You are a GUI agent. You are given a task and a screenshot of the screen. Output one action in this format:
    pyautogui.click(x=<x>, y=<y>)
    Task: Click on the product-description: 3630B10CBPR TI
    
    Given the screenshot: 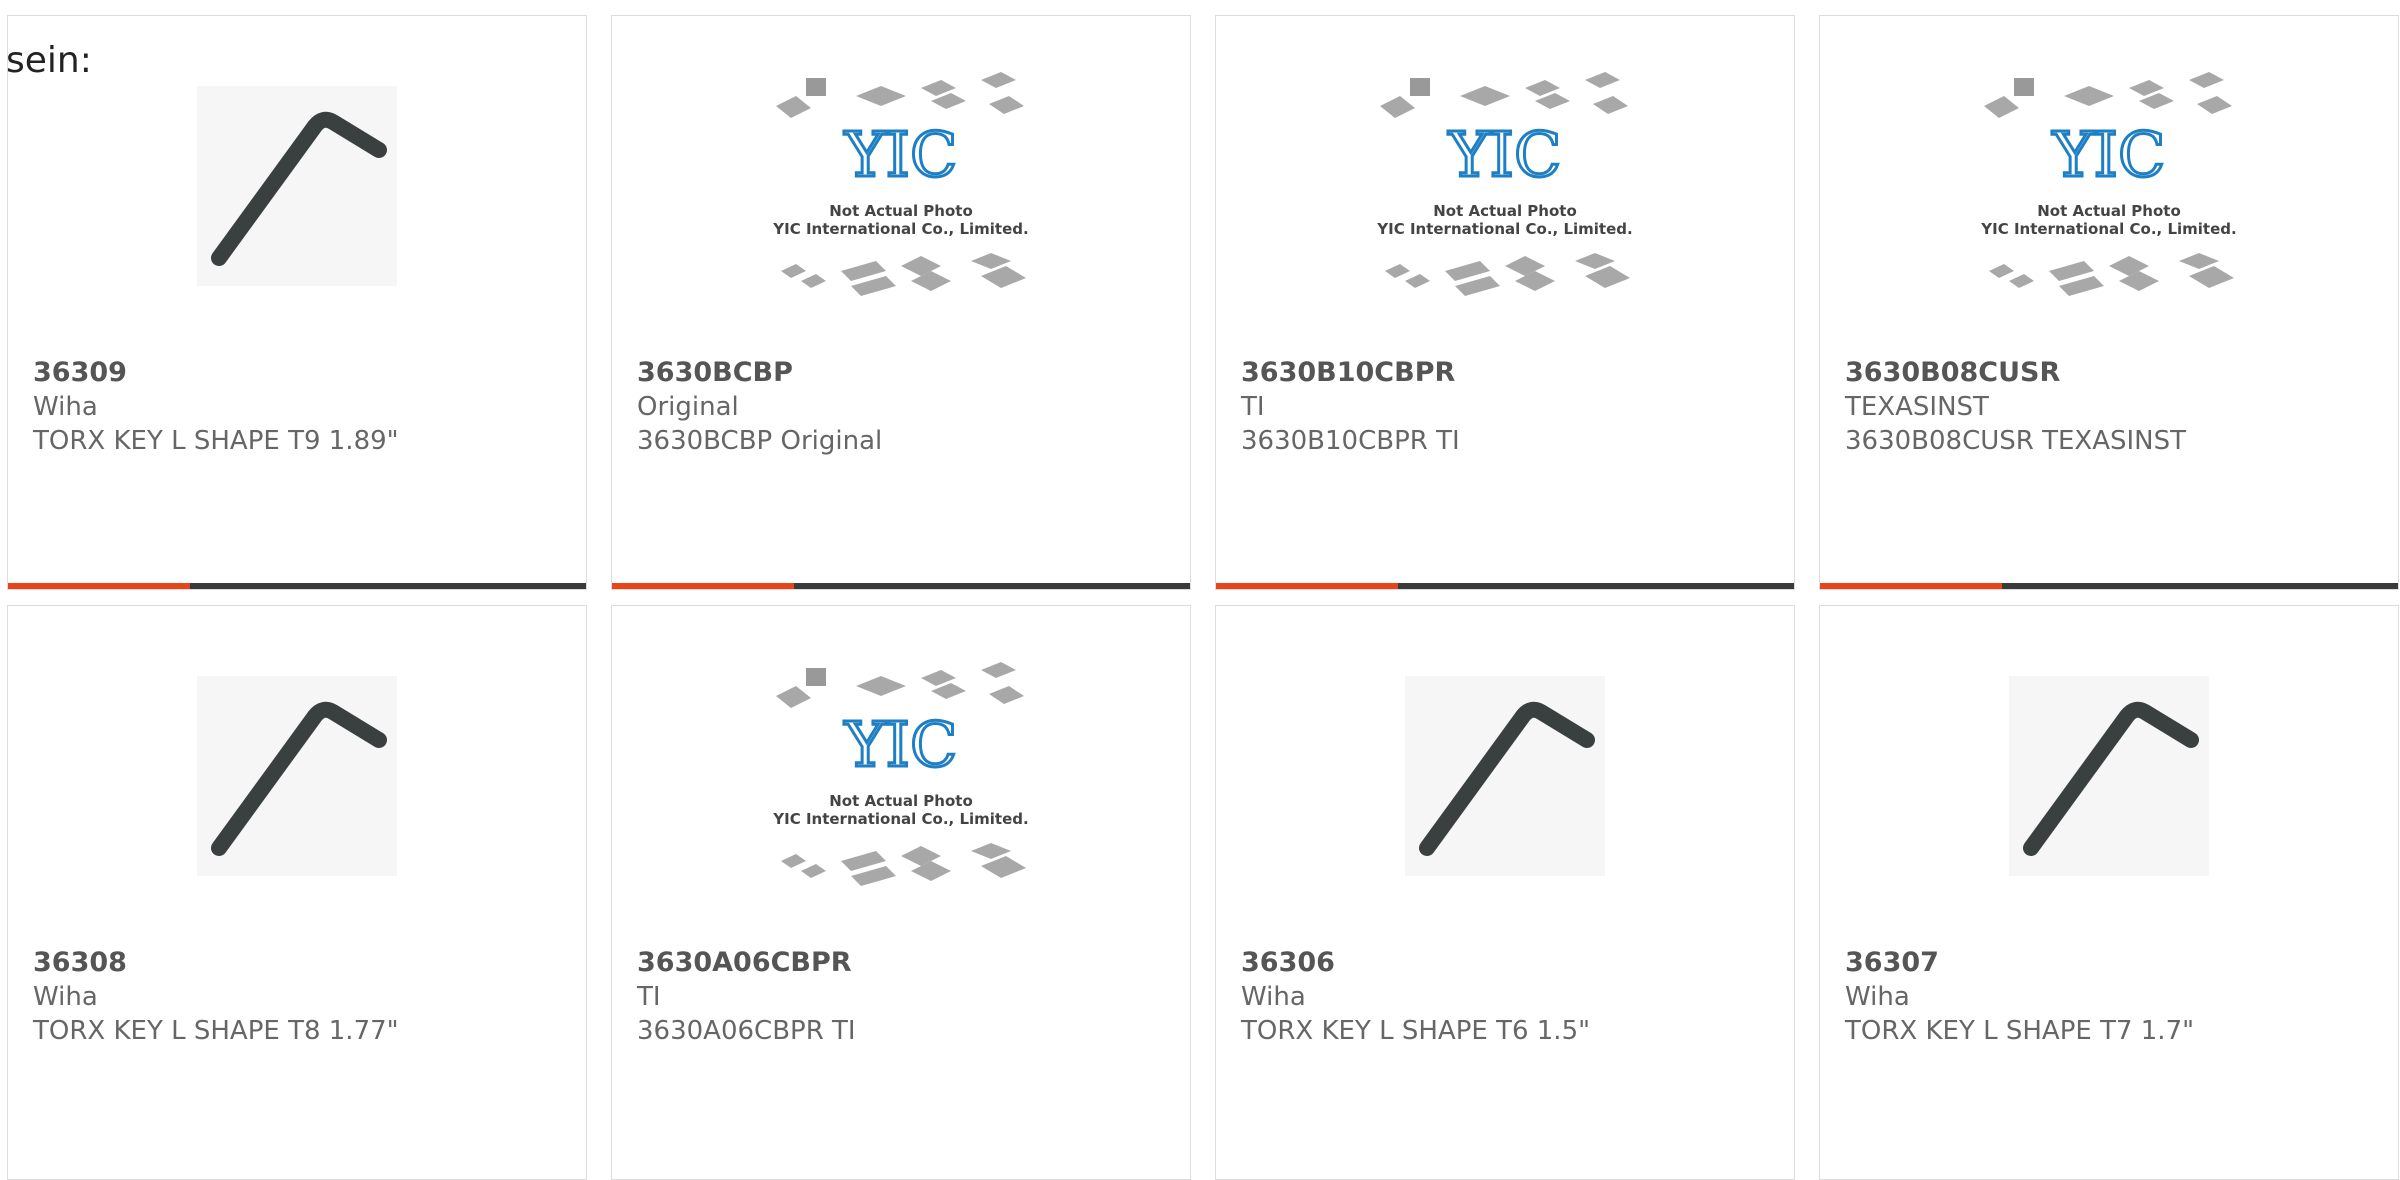 What is the action you would take?
    pyautogui.click(x=1350, y=441)
    